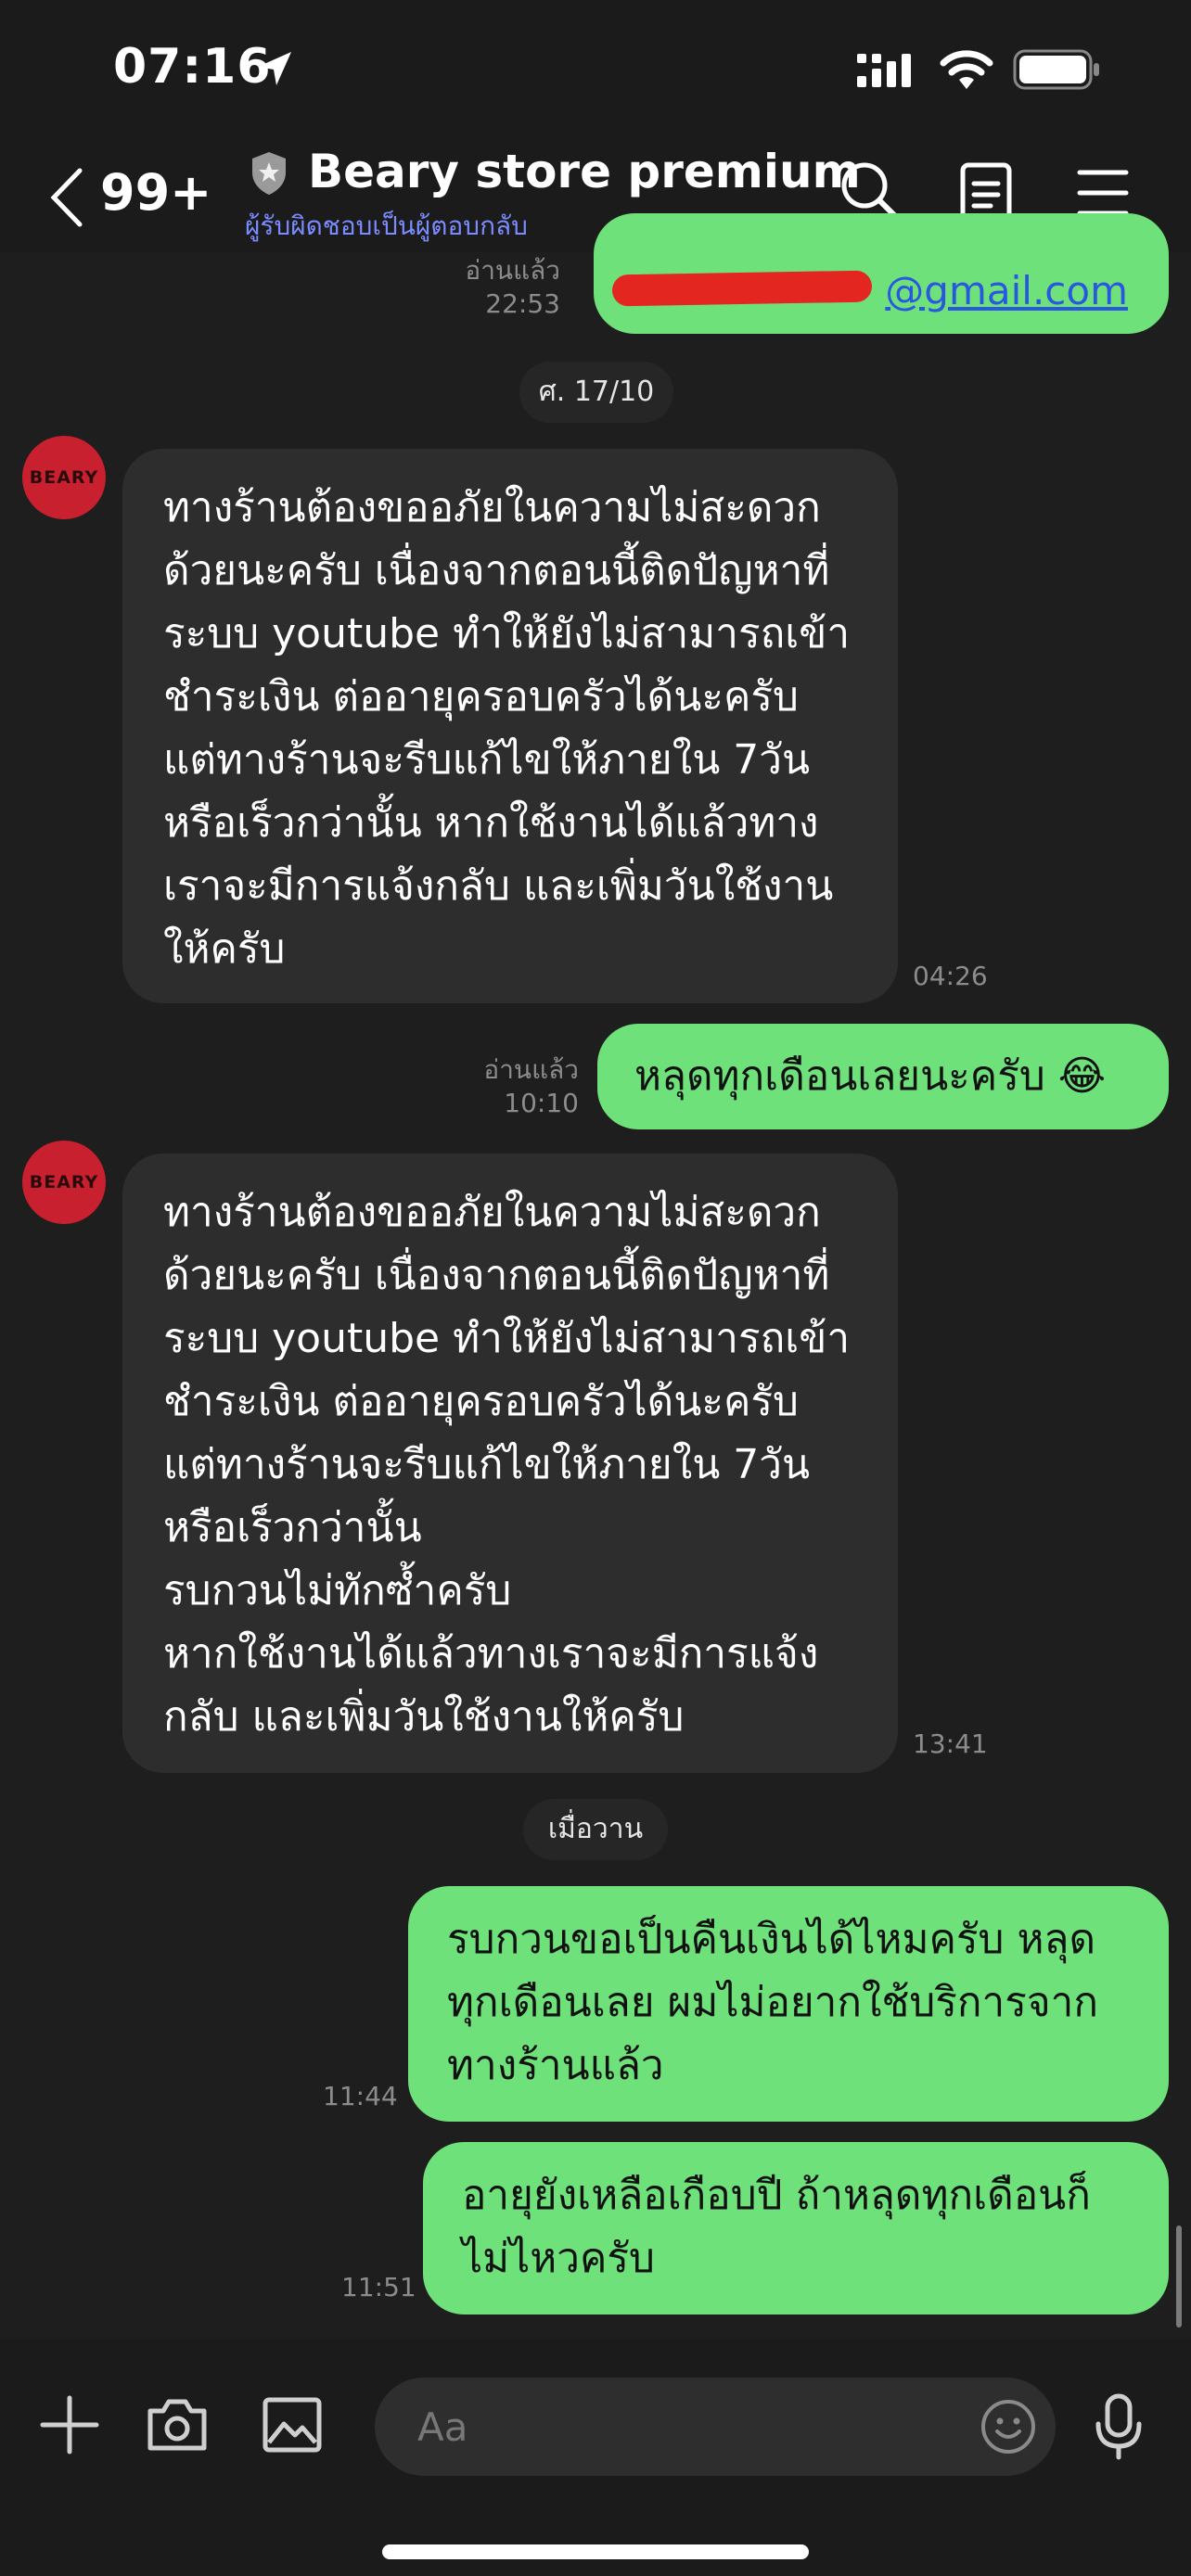 The height and width of the screenshot is (2576, 1191). Describe the element at coordinates (1179, 2276) in the screenshot. I see `chat-scrollbar` at that location.